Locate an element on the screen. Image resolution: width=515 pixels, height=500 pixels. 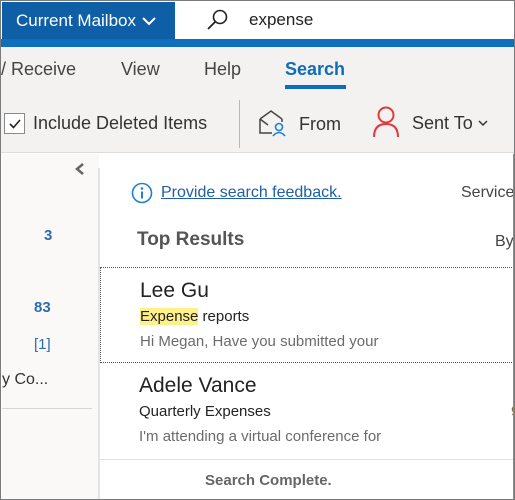
ribbon-tabs: / Receive View Help Search is located at coordinates (257, 72).